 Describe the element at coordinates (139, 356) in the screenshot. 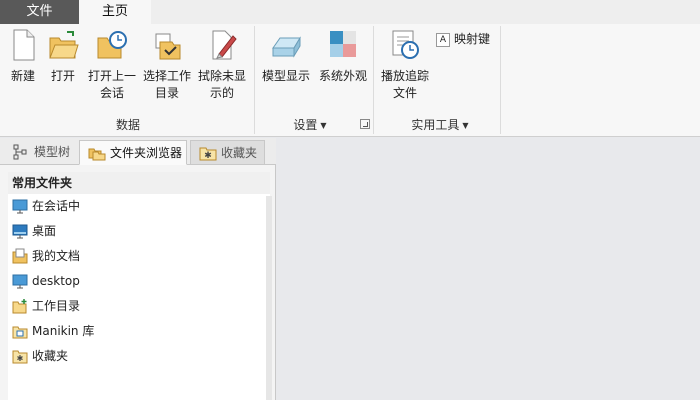

I see `list-item-favorites: ✱ 收藏夹` at that location.